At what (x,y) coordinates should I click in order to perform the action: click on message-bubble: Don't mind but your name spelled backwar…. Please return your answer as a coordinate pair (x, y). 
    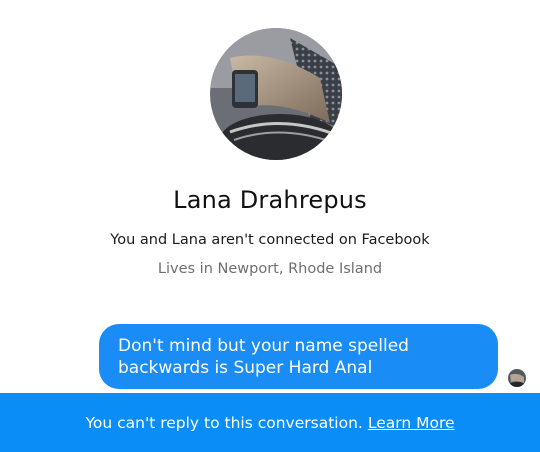
    Looking at the image, I should click on (298, 356).